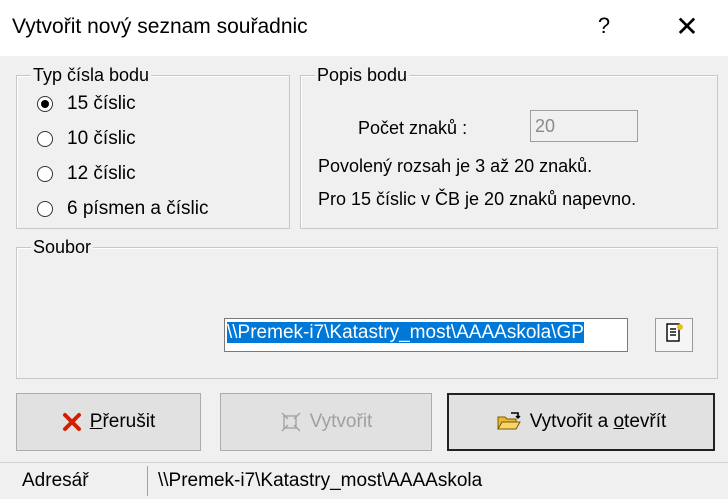 The height and width of the screenshot is (499, 728). Describe the element at coordinates (477, 199) in the screenshot. I see `fixed-info: Pro 15 číslic v ČB je 20 znaků napevno.` at that location.